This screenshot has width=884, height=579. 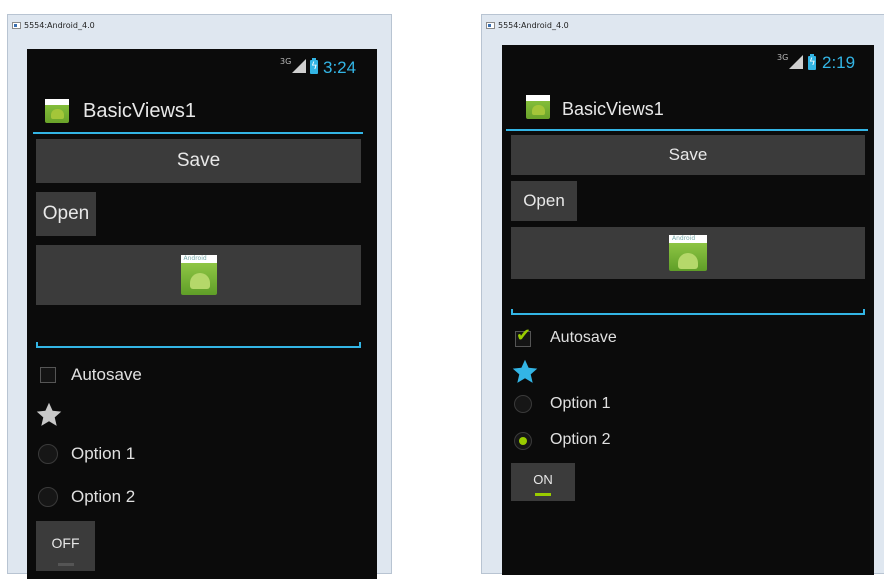 I want to click on toggle-indicator, so click(x=543, y=494).